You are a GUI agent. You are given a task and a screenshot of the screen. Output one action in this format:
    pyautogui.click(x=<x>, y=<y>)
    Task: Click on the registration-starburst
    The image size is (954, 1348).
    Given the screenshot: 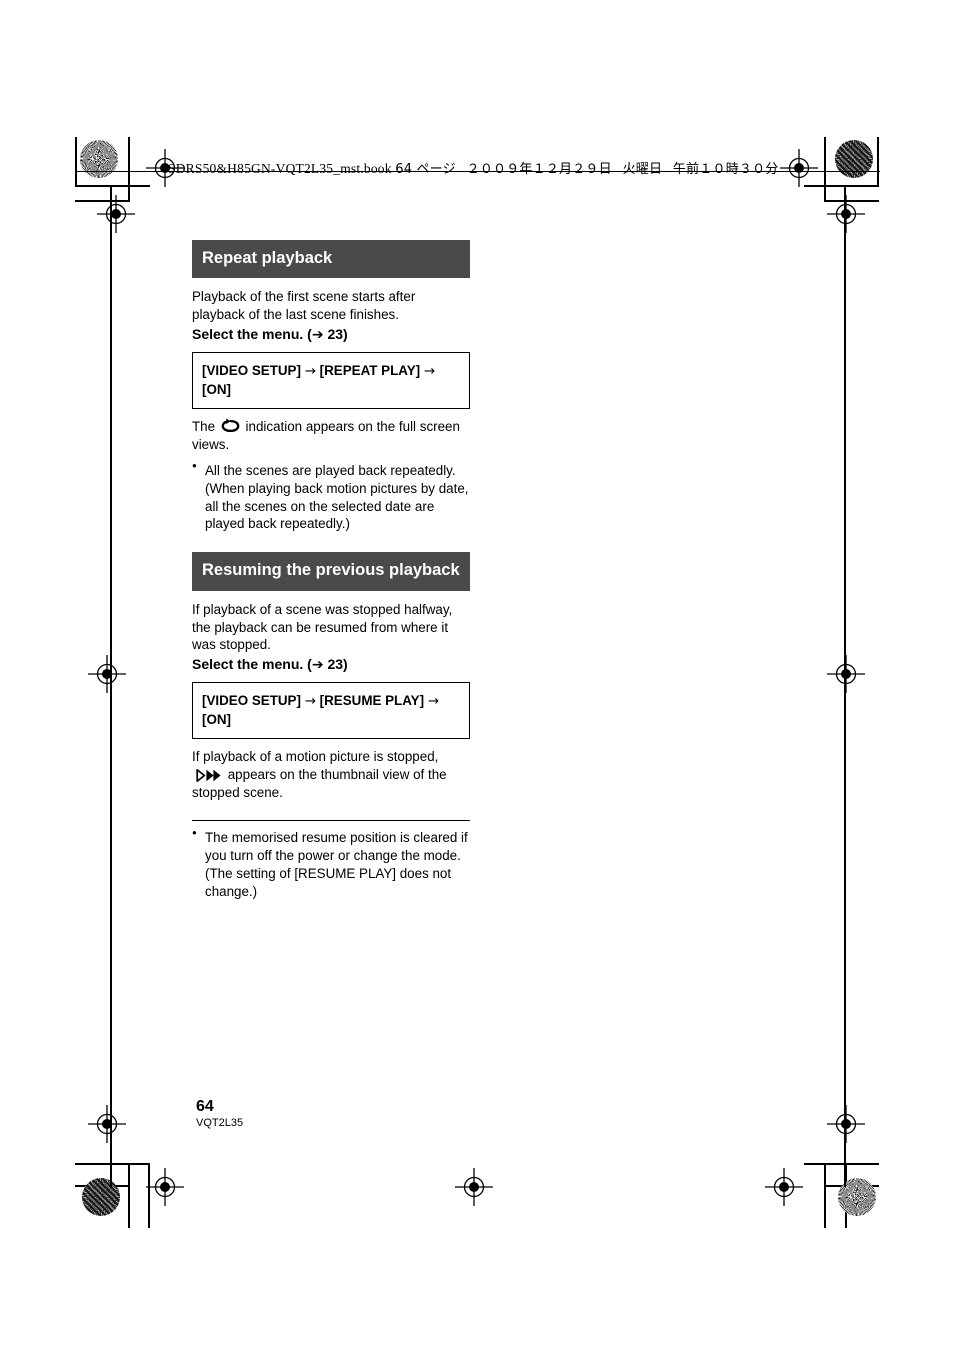 What is the action you would take?
    pyautogui.click(x=101, y=1197)
    